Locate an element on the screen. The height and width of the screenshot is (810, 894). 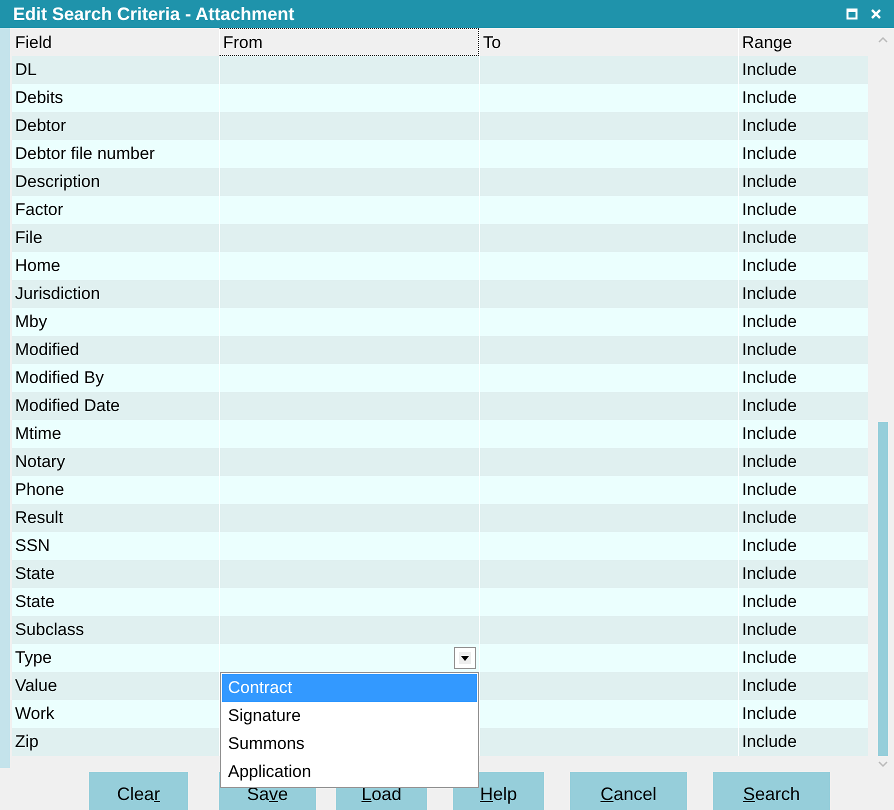
table-cell-text: Phone is located at coordinates (40, 490).